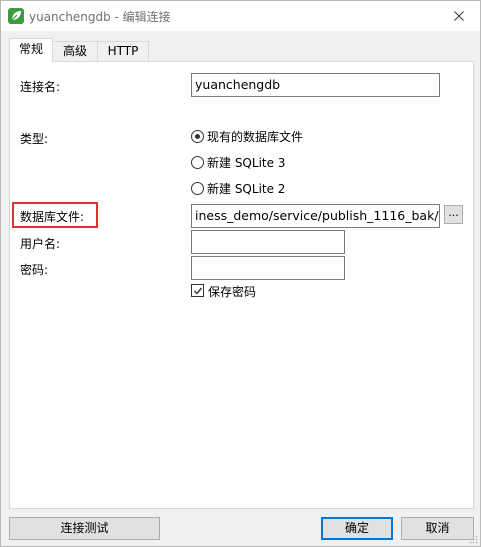  What do you see at coordinates (40, 244) in the screenshot?
I see `username-label: 用户名:` at bounding box center [40, 244].